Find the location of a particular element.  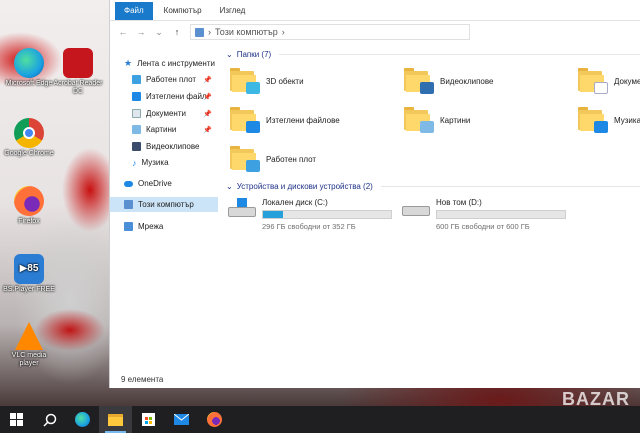

desktop-icon-label: Google Chrome is located at coordinates (29, 153).